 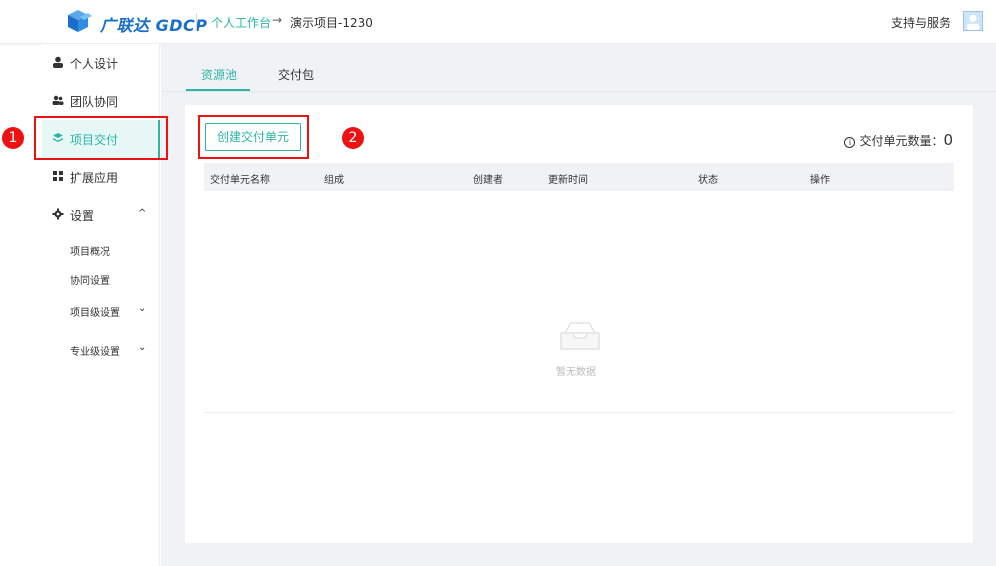 I want to click on info-icon: i, so click(x=850, y=142).